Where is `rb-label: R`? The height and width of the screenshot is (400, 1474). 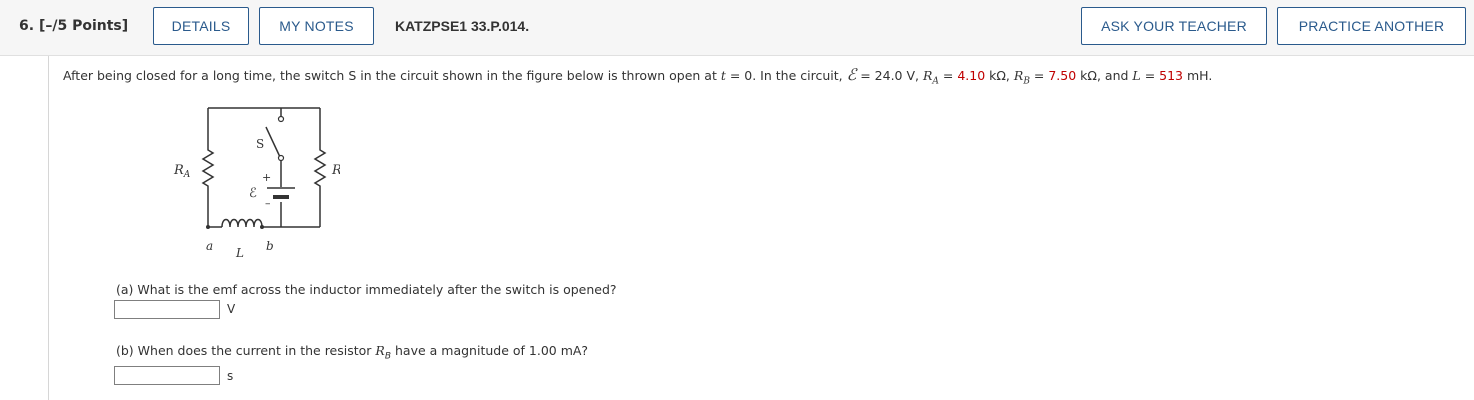
rb-label: R is located at coordinates (1018, 75).